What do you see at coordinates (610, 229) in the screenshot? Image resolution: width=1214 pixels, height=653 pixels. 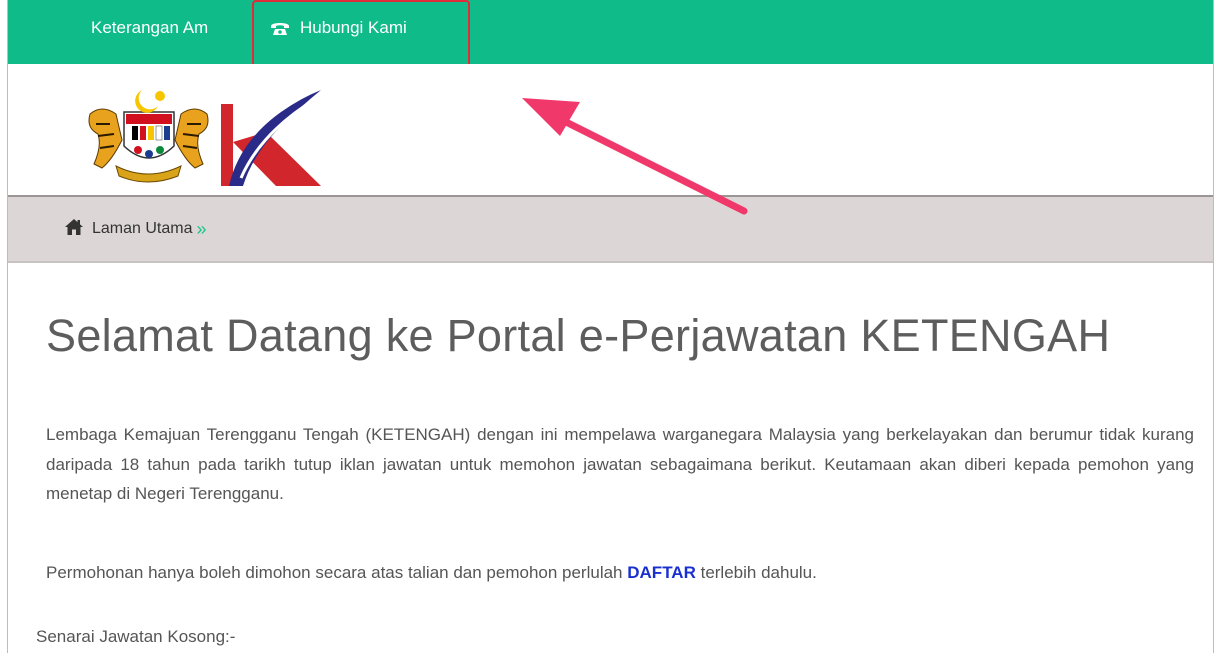 I see `breadcrumb: Laman Utama »` at bounding box center [610, 229].